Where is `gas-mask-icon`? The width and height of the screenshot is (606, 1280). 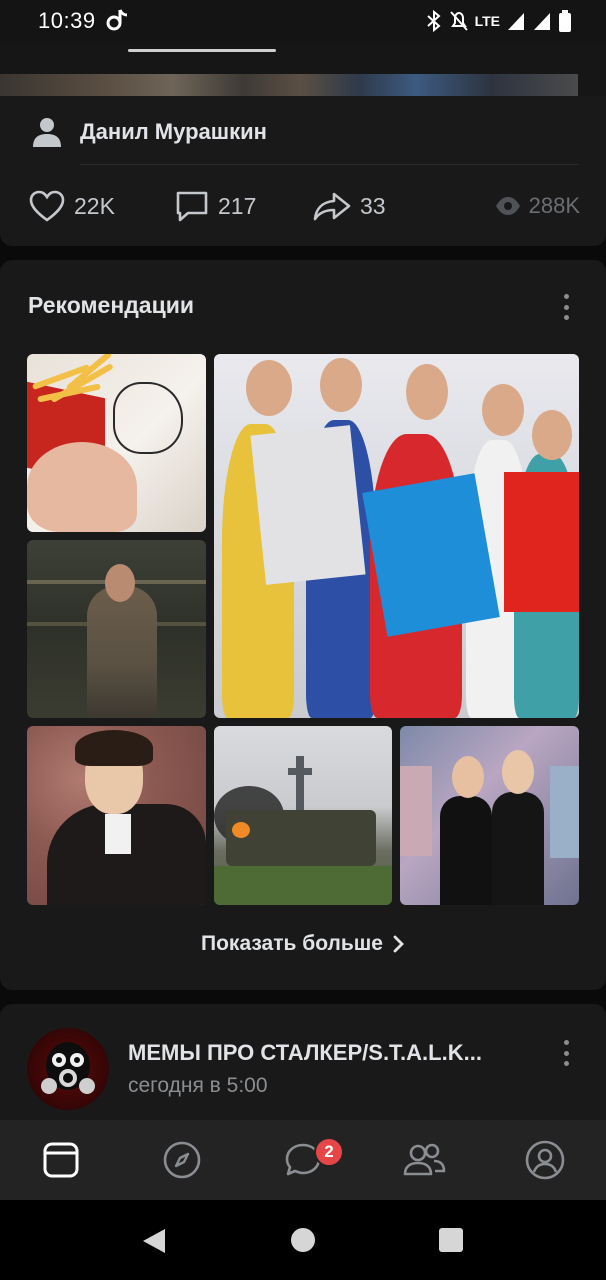
gas-mask-icon is located at coordinates (68, 1068).